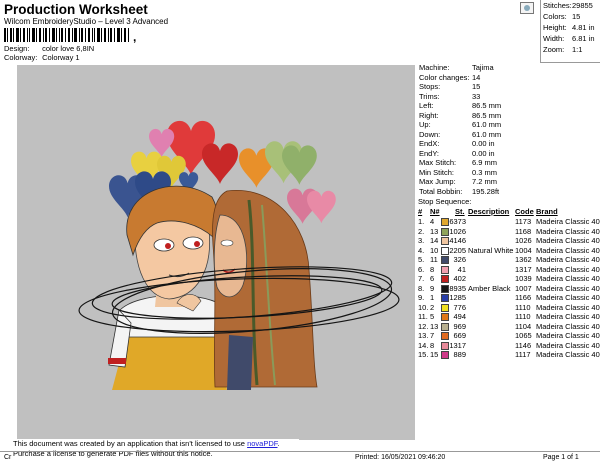  Describe the element at coordinates (400, 457) in the screenshot. I see `printed-timestamp: Printed: 16/05/2021 09:46:20` at that location.